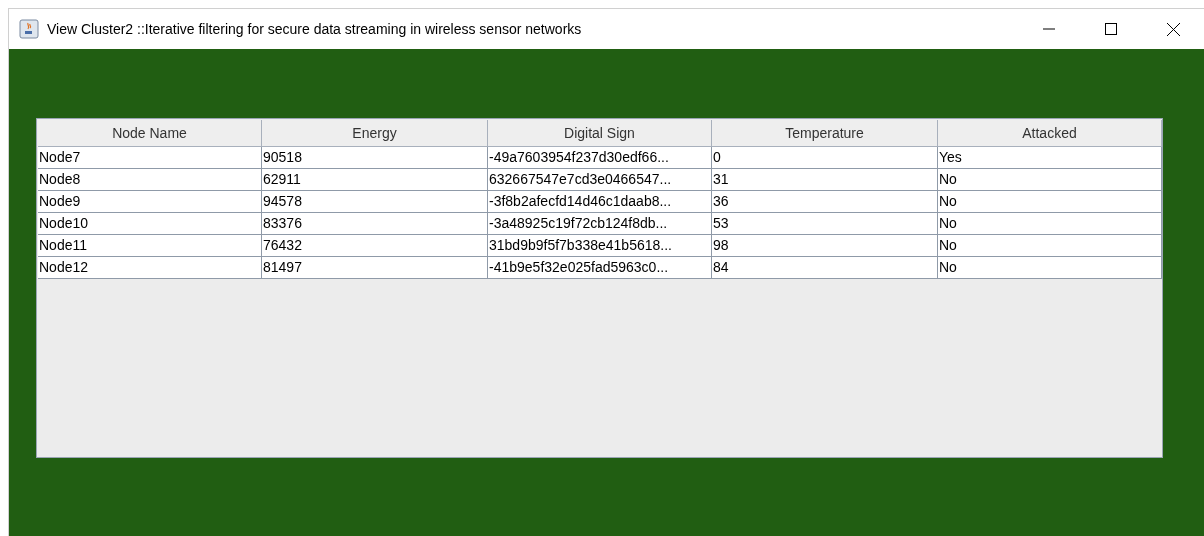 Image resolution: width=1204 pixels, height=536 pixels. What do you see at coordinates (150, 268) in the screenshot?
I see `table-cell: Node12` at bounding box center [150, 268].